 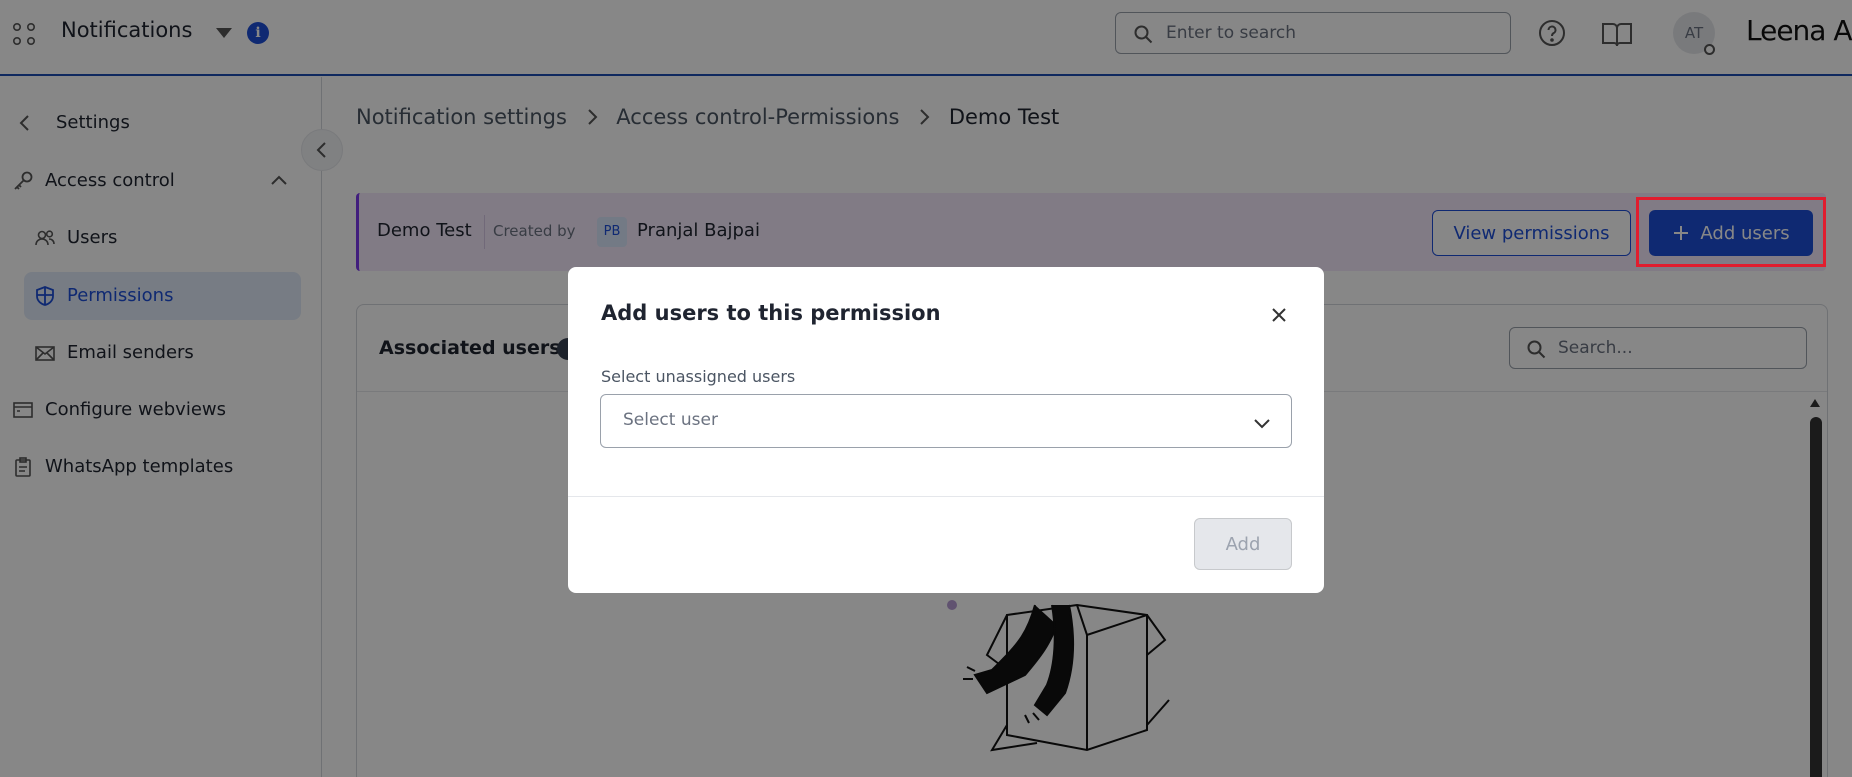 I want to click on chevron-down-icon, so click(x=1262, y=424).